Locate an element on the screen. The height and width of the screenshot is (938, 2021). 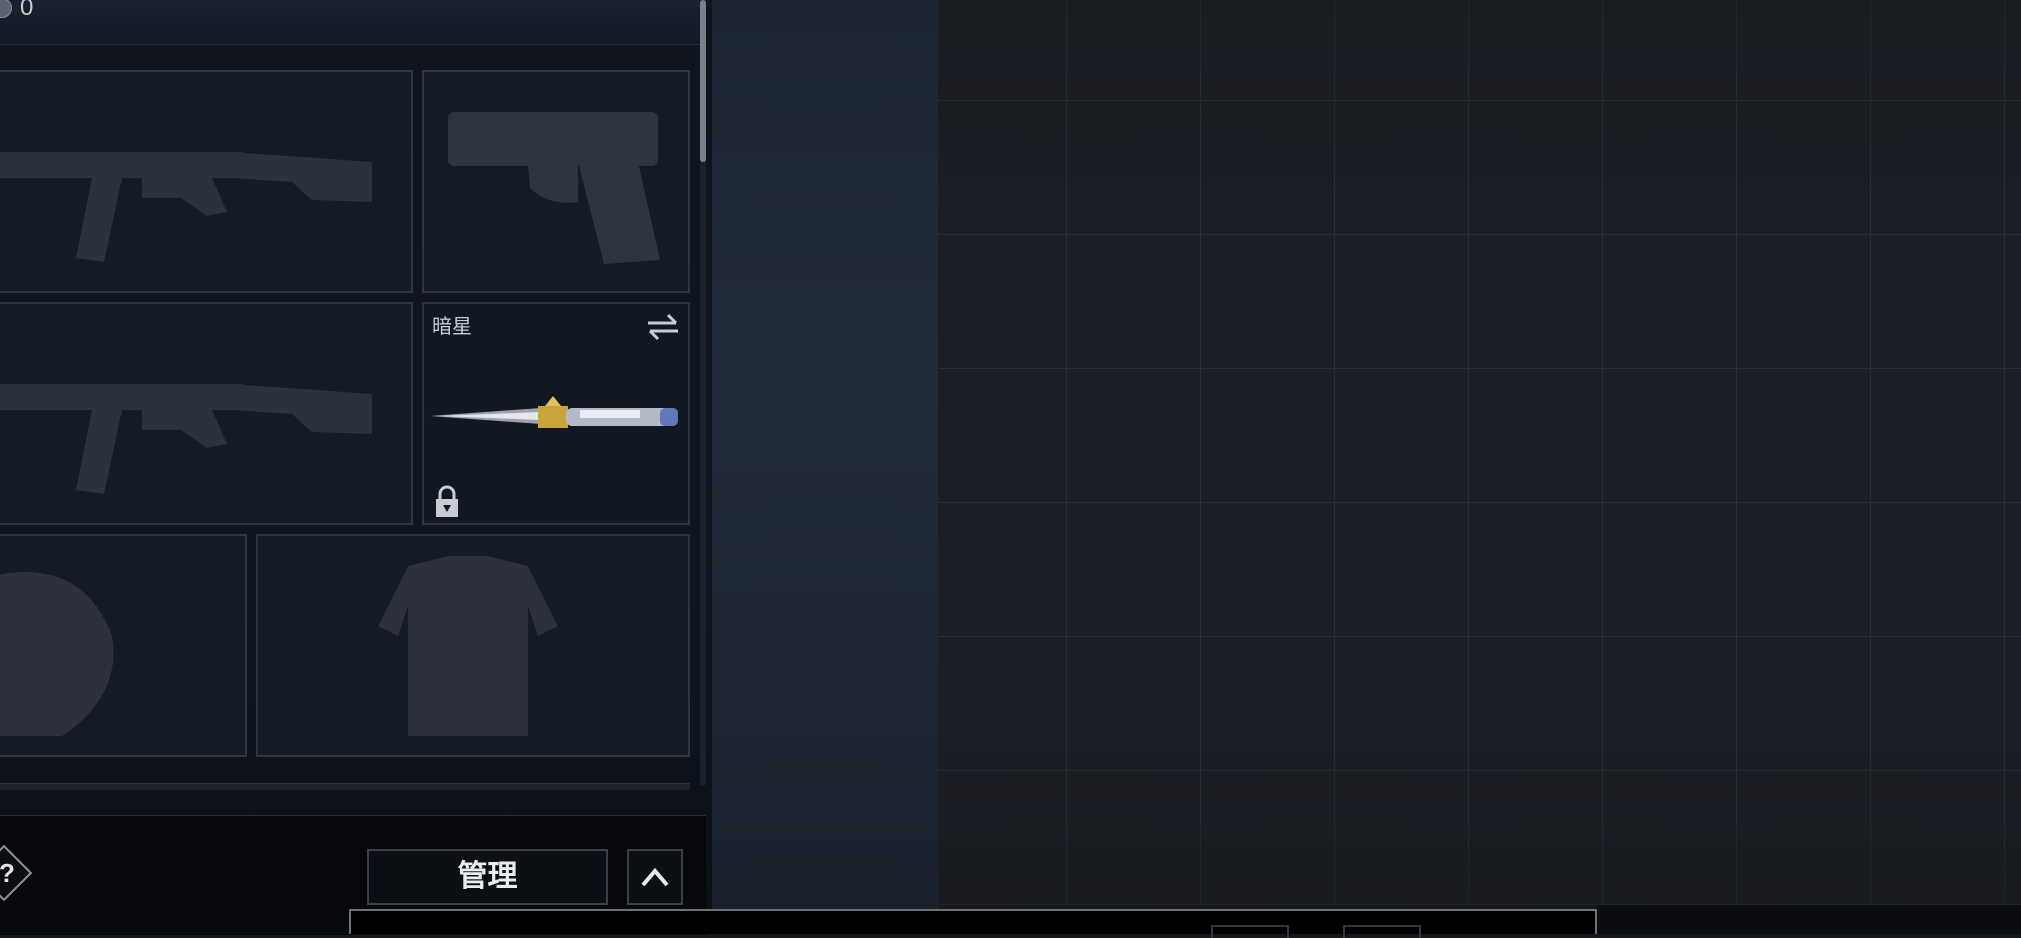
currency-bar: 0 is located at coordinates (350, 22).